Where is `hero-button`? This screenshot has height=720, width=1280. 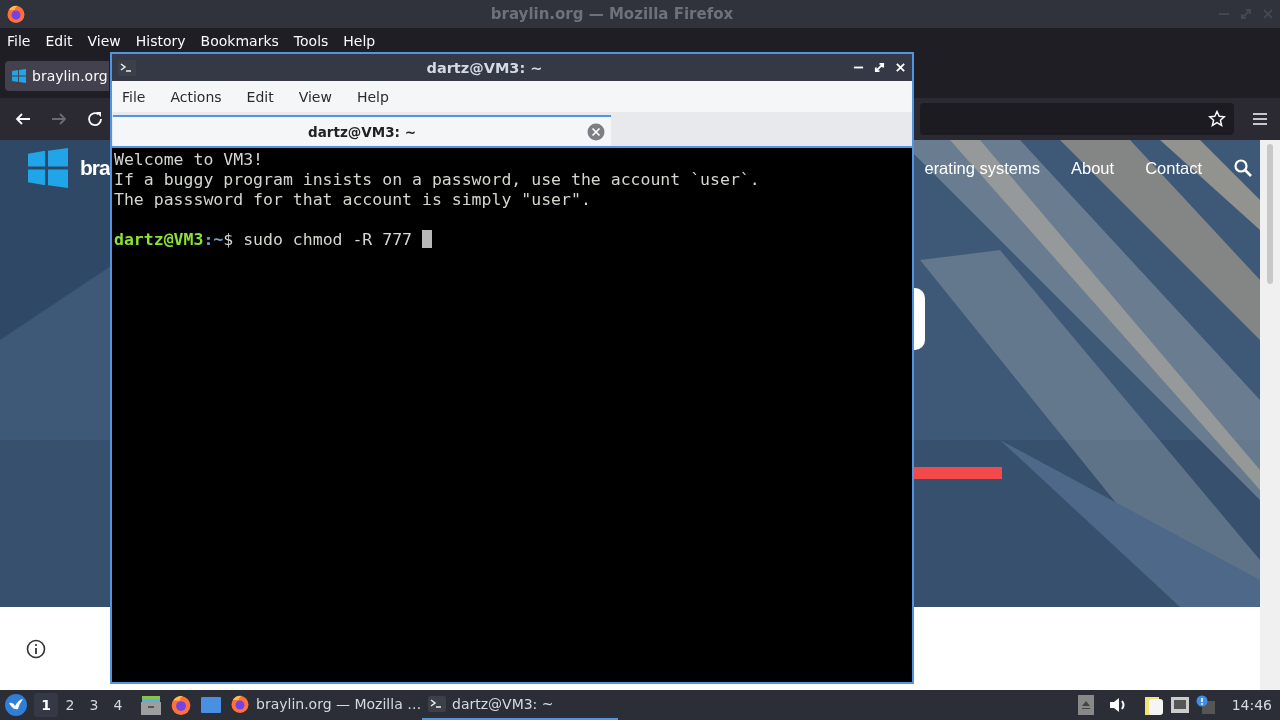
hero-button is located at coordinates (919, 319).